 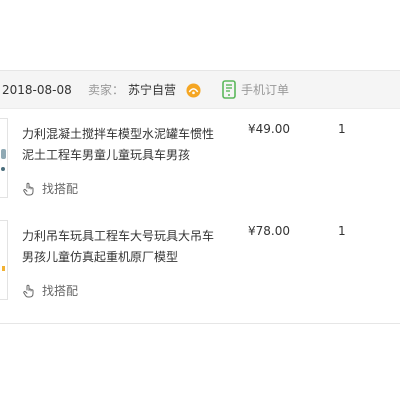 I want to click on seller-name-link: 苏宁自营, so click(x=152, y=90).